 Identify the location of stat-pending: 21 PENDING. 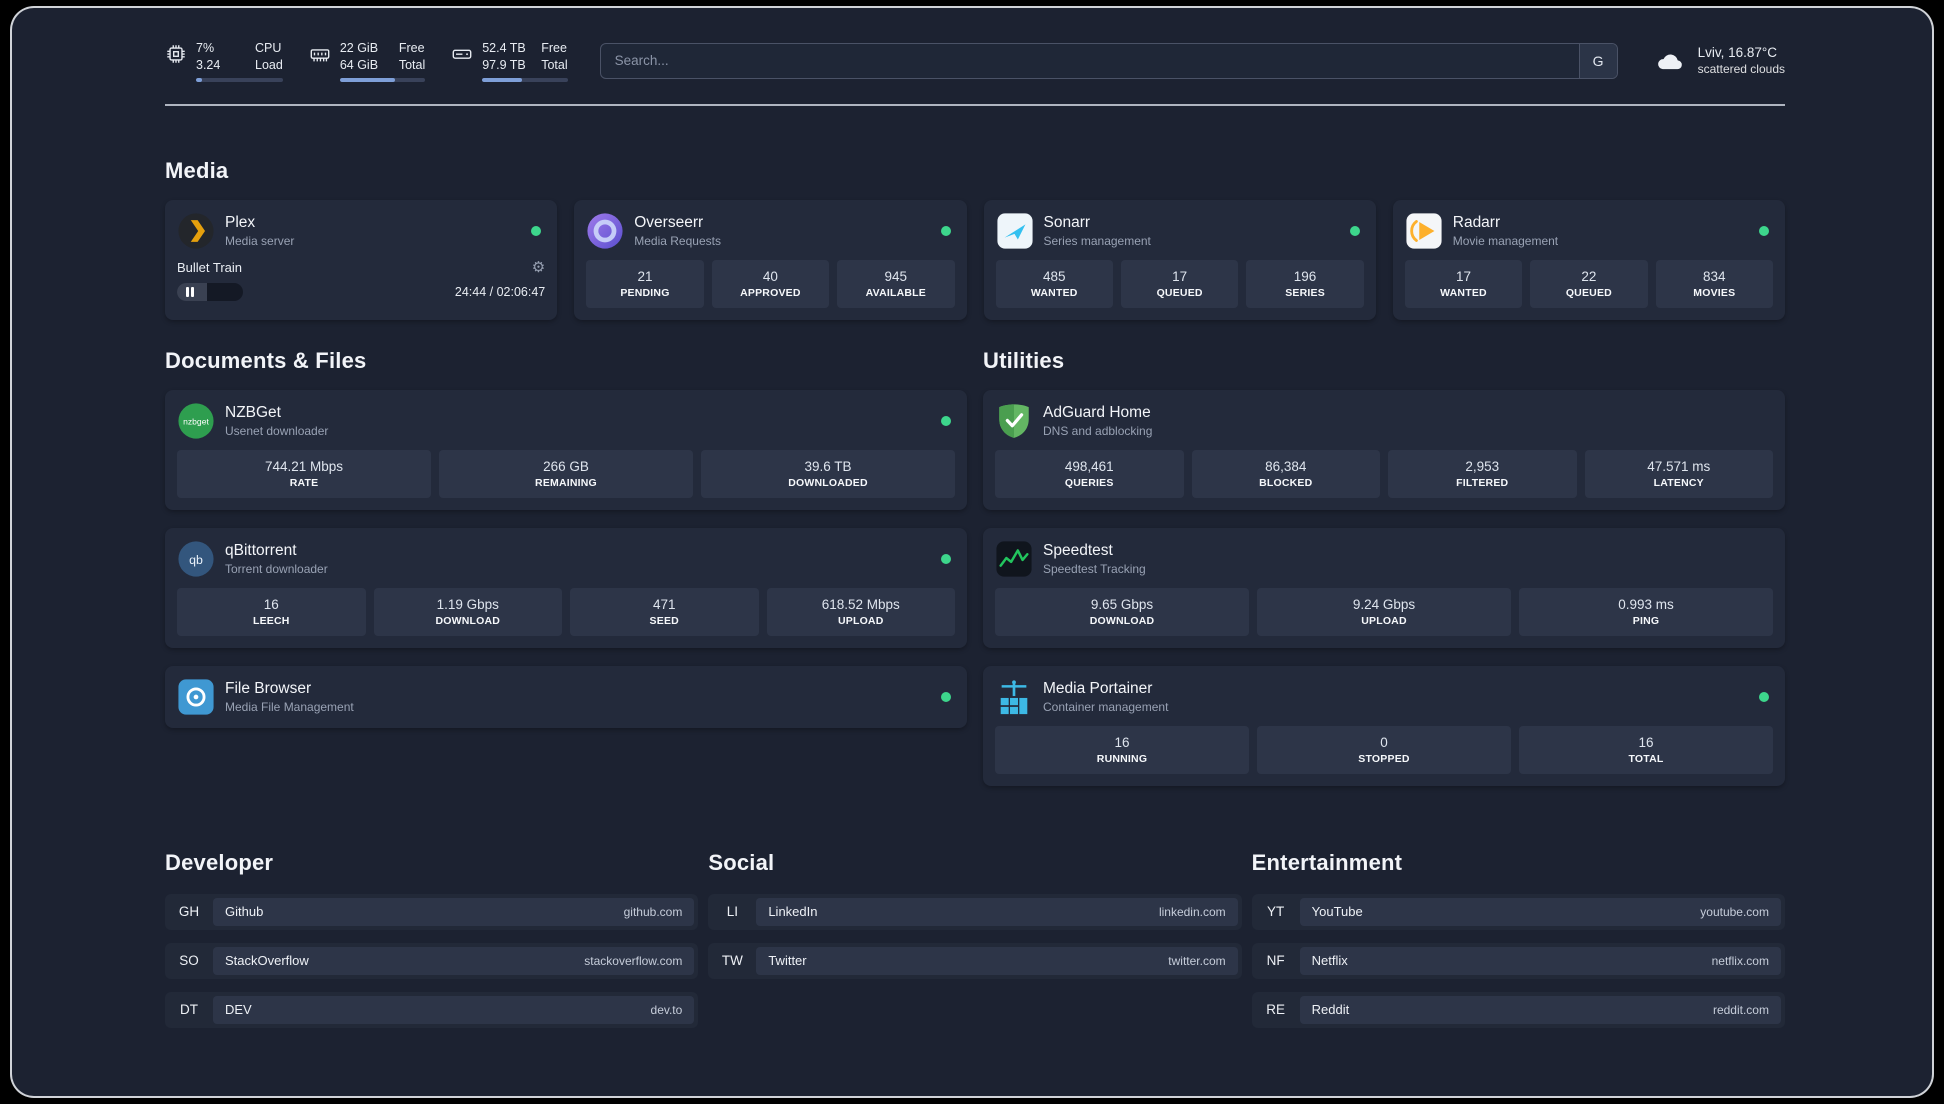
(645, 283).